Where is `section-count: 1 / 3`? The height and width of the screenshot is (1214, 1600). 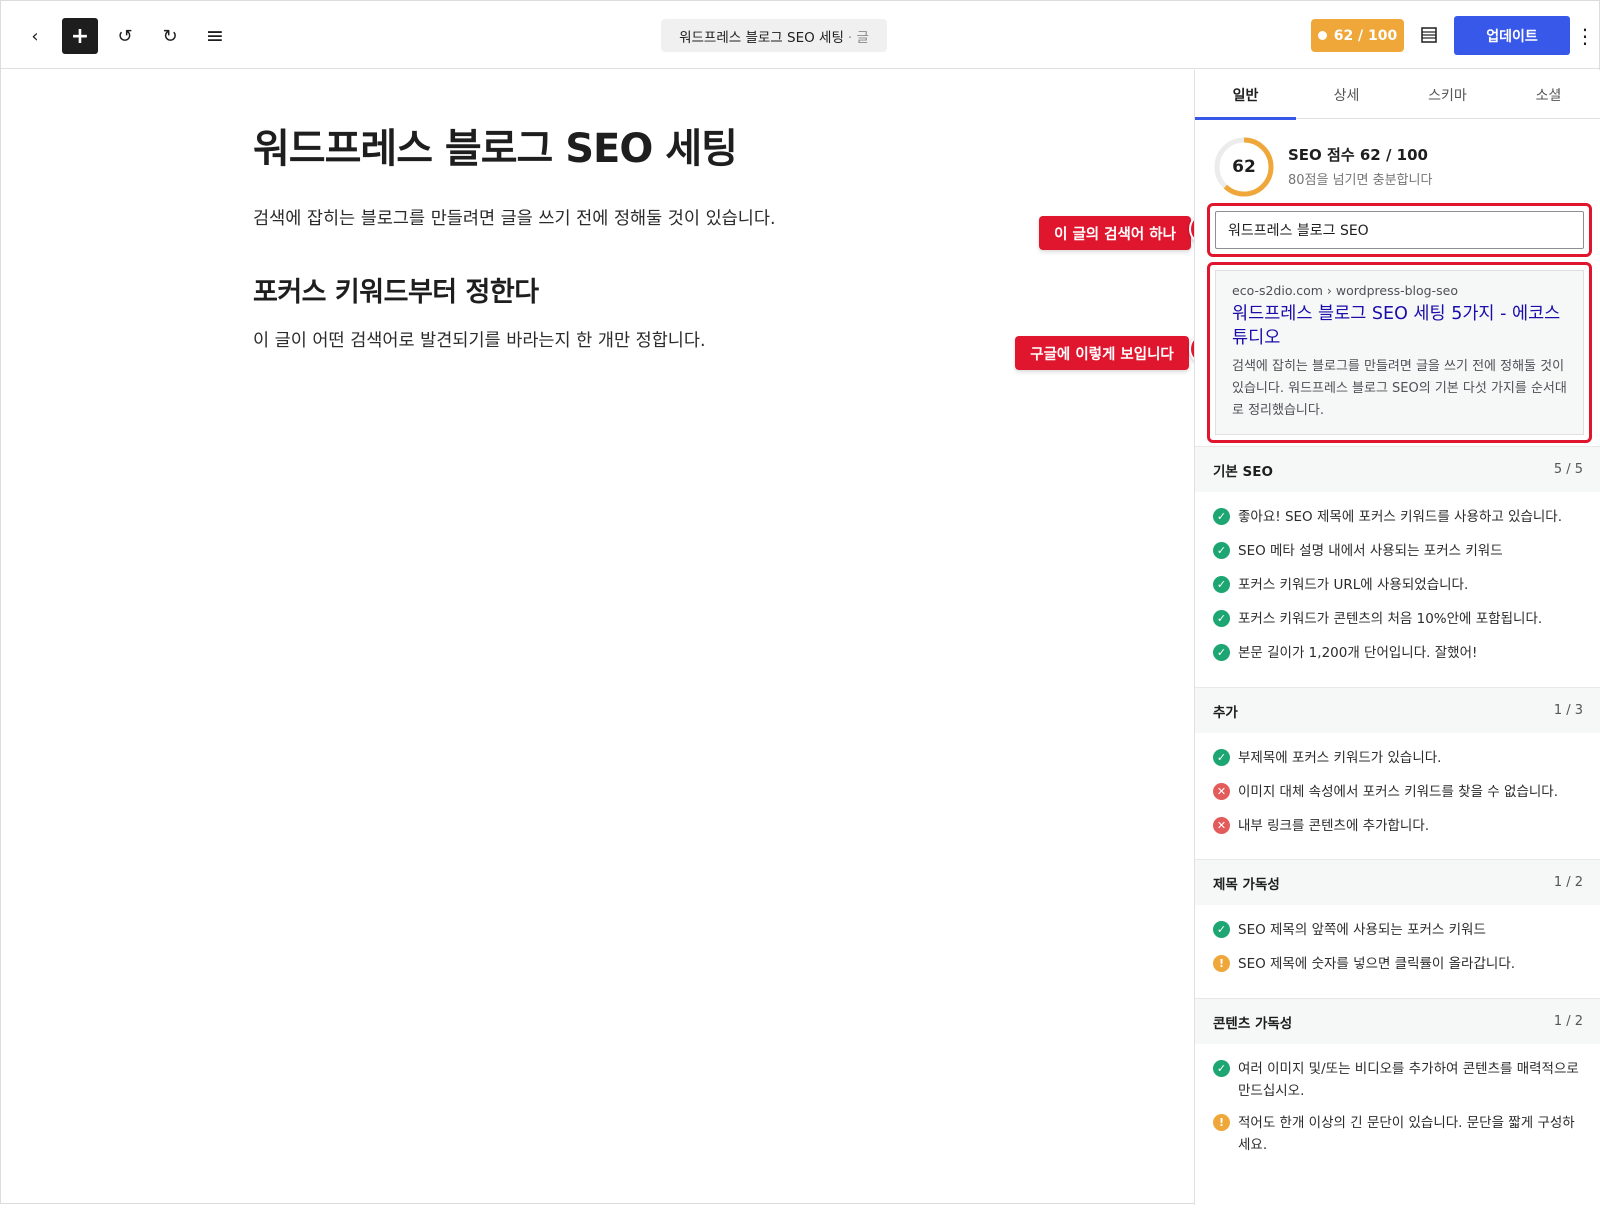
section-count: 1 / 3 is located at coordinates (1568, 710).